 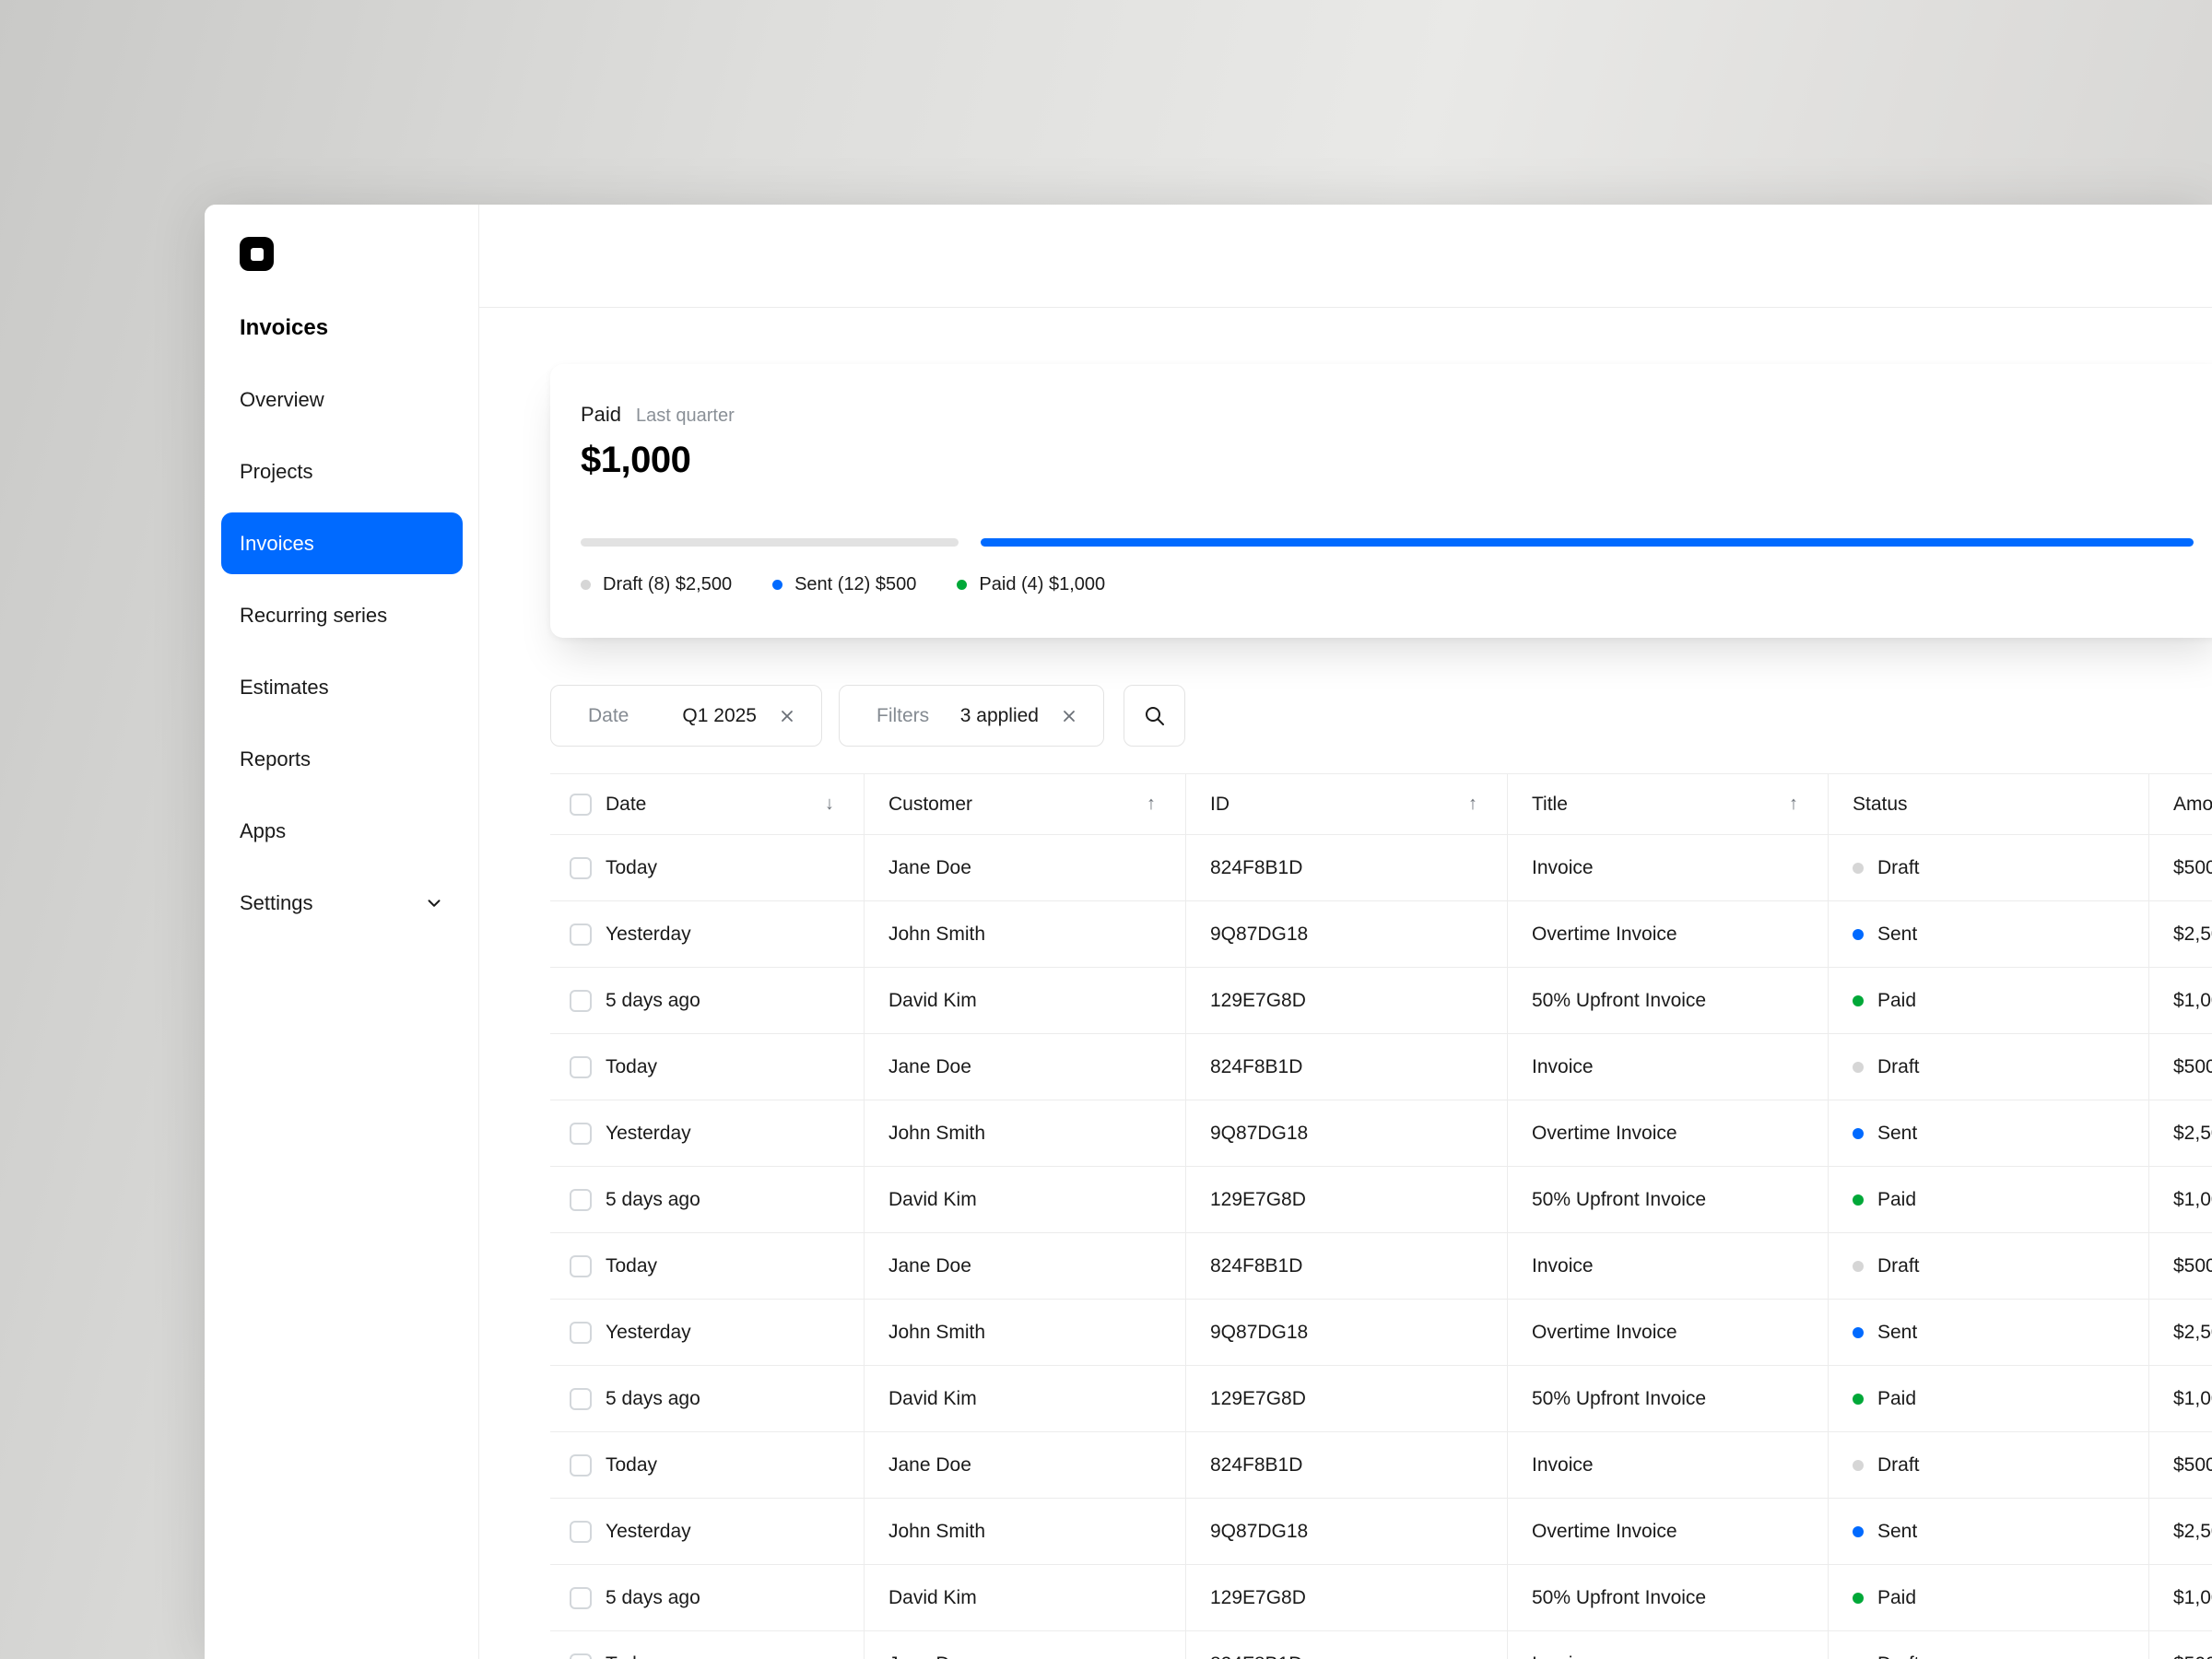 What do you see at coordinates (1025, 1199) in the screenshot?
I see `customer-cell: David Kim` at bounding box center [1025, 1199].